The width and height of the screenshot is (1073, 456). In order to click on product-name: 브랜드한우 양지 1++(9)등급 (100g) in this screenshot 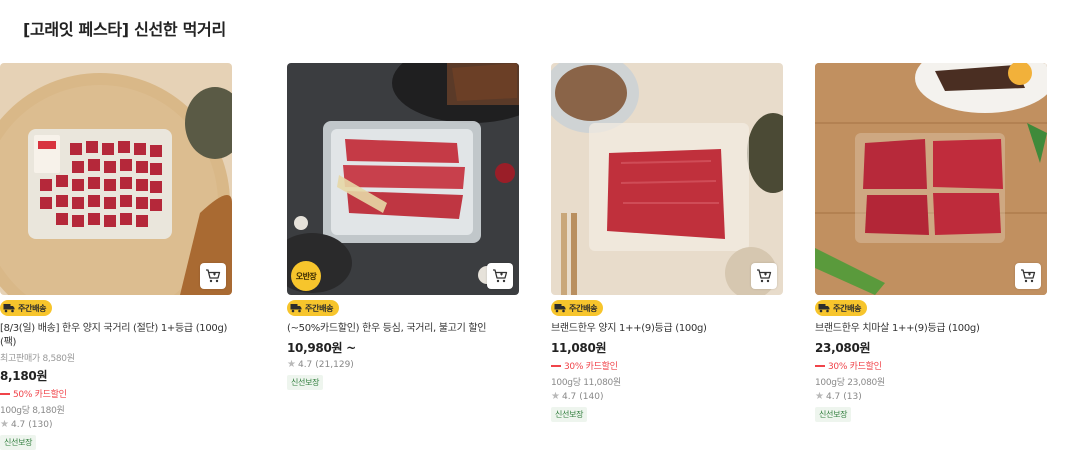, I will do `click(667, 329)`.